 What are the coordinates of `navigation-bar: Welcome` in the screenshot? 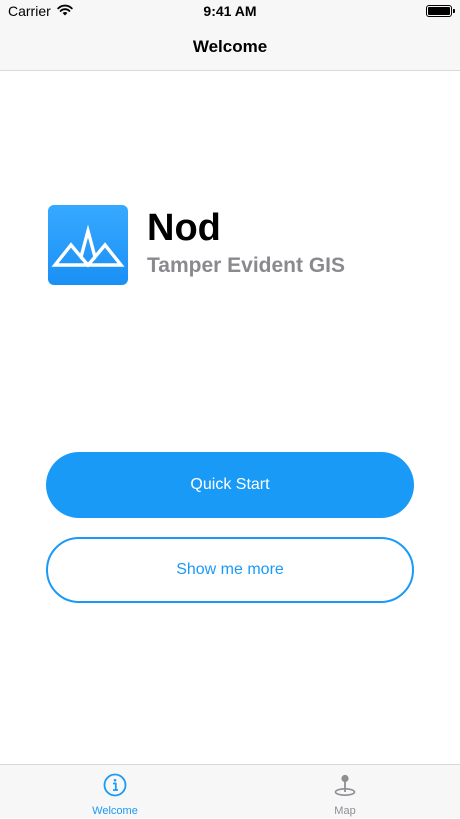 It's located at (230, 47).